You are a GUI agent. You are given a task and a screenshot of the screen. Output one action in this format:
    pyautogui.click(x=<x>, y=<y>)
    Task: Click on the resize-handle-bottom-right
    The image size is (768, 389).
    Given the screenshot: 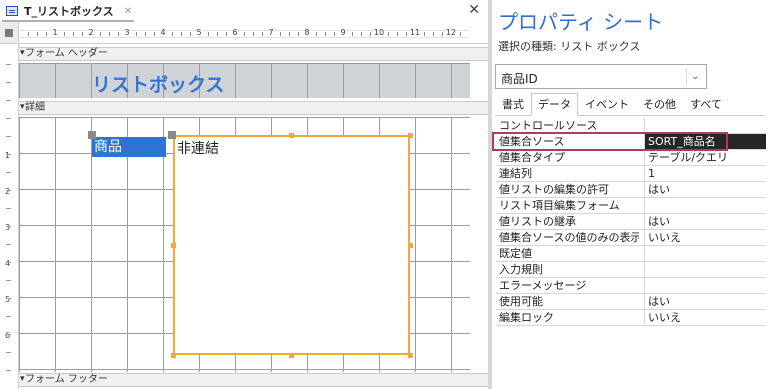 What is the action you would take?
    pyautogui.click(x=410, y=355)
    